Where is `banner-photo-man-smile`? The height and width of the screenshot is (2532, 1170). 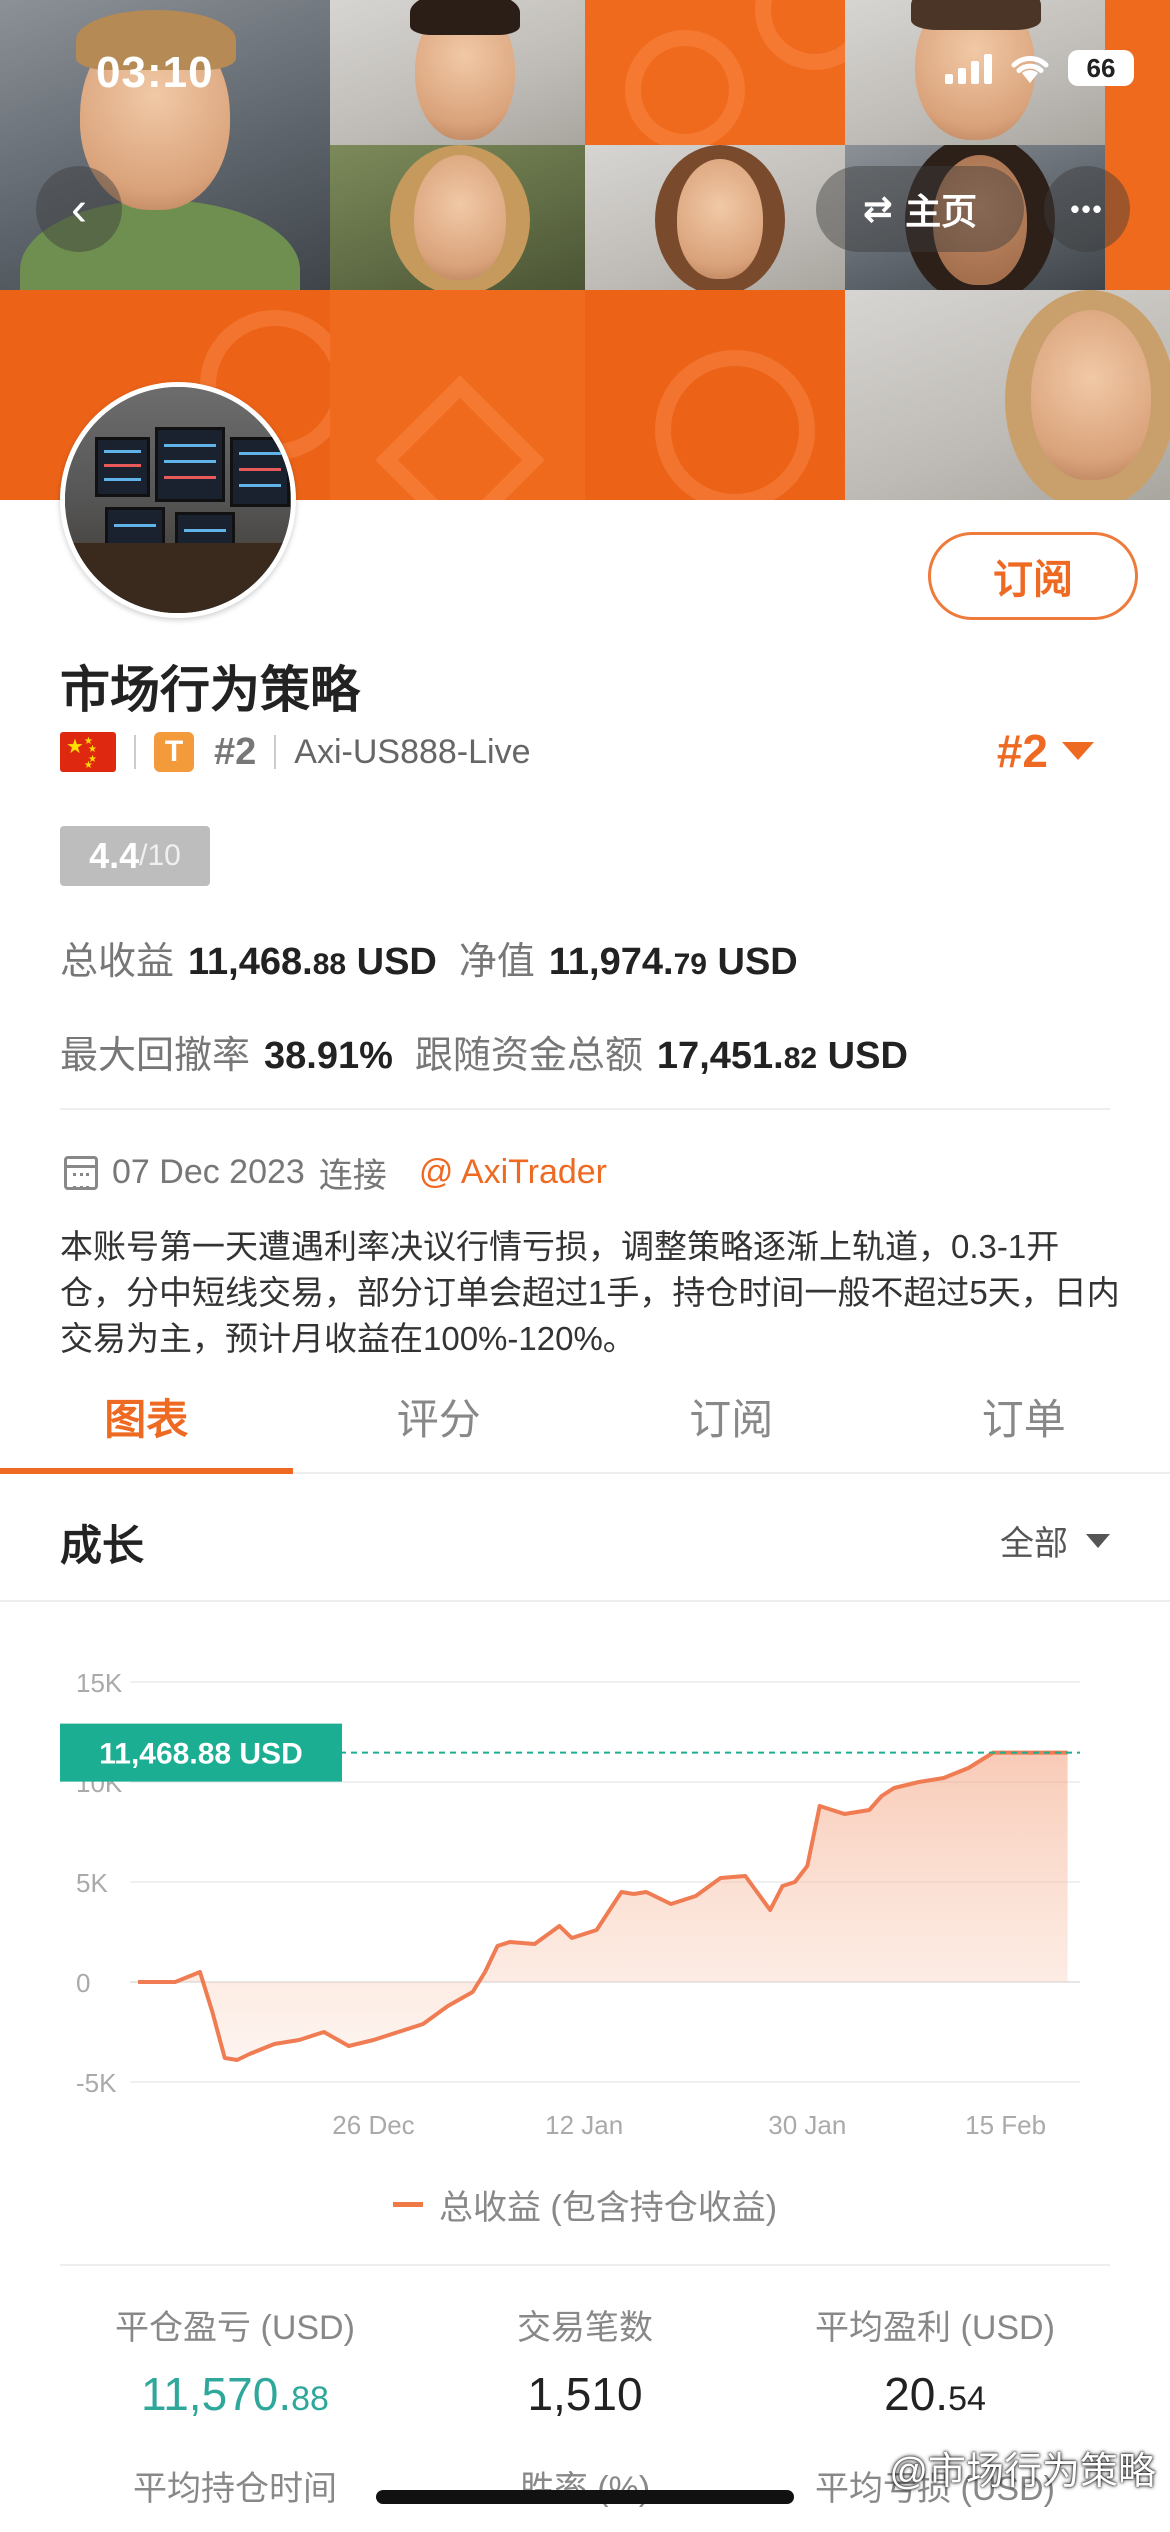 banner-photo-man-smile is located at coordinates (457, 72).